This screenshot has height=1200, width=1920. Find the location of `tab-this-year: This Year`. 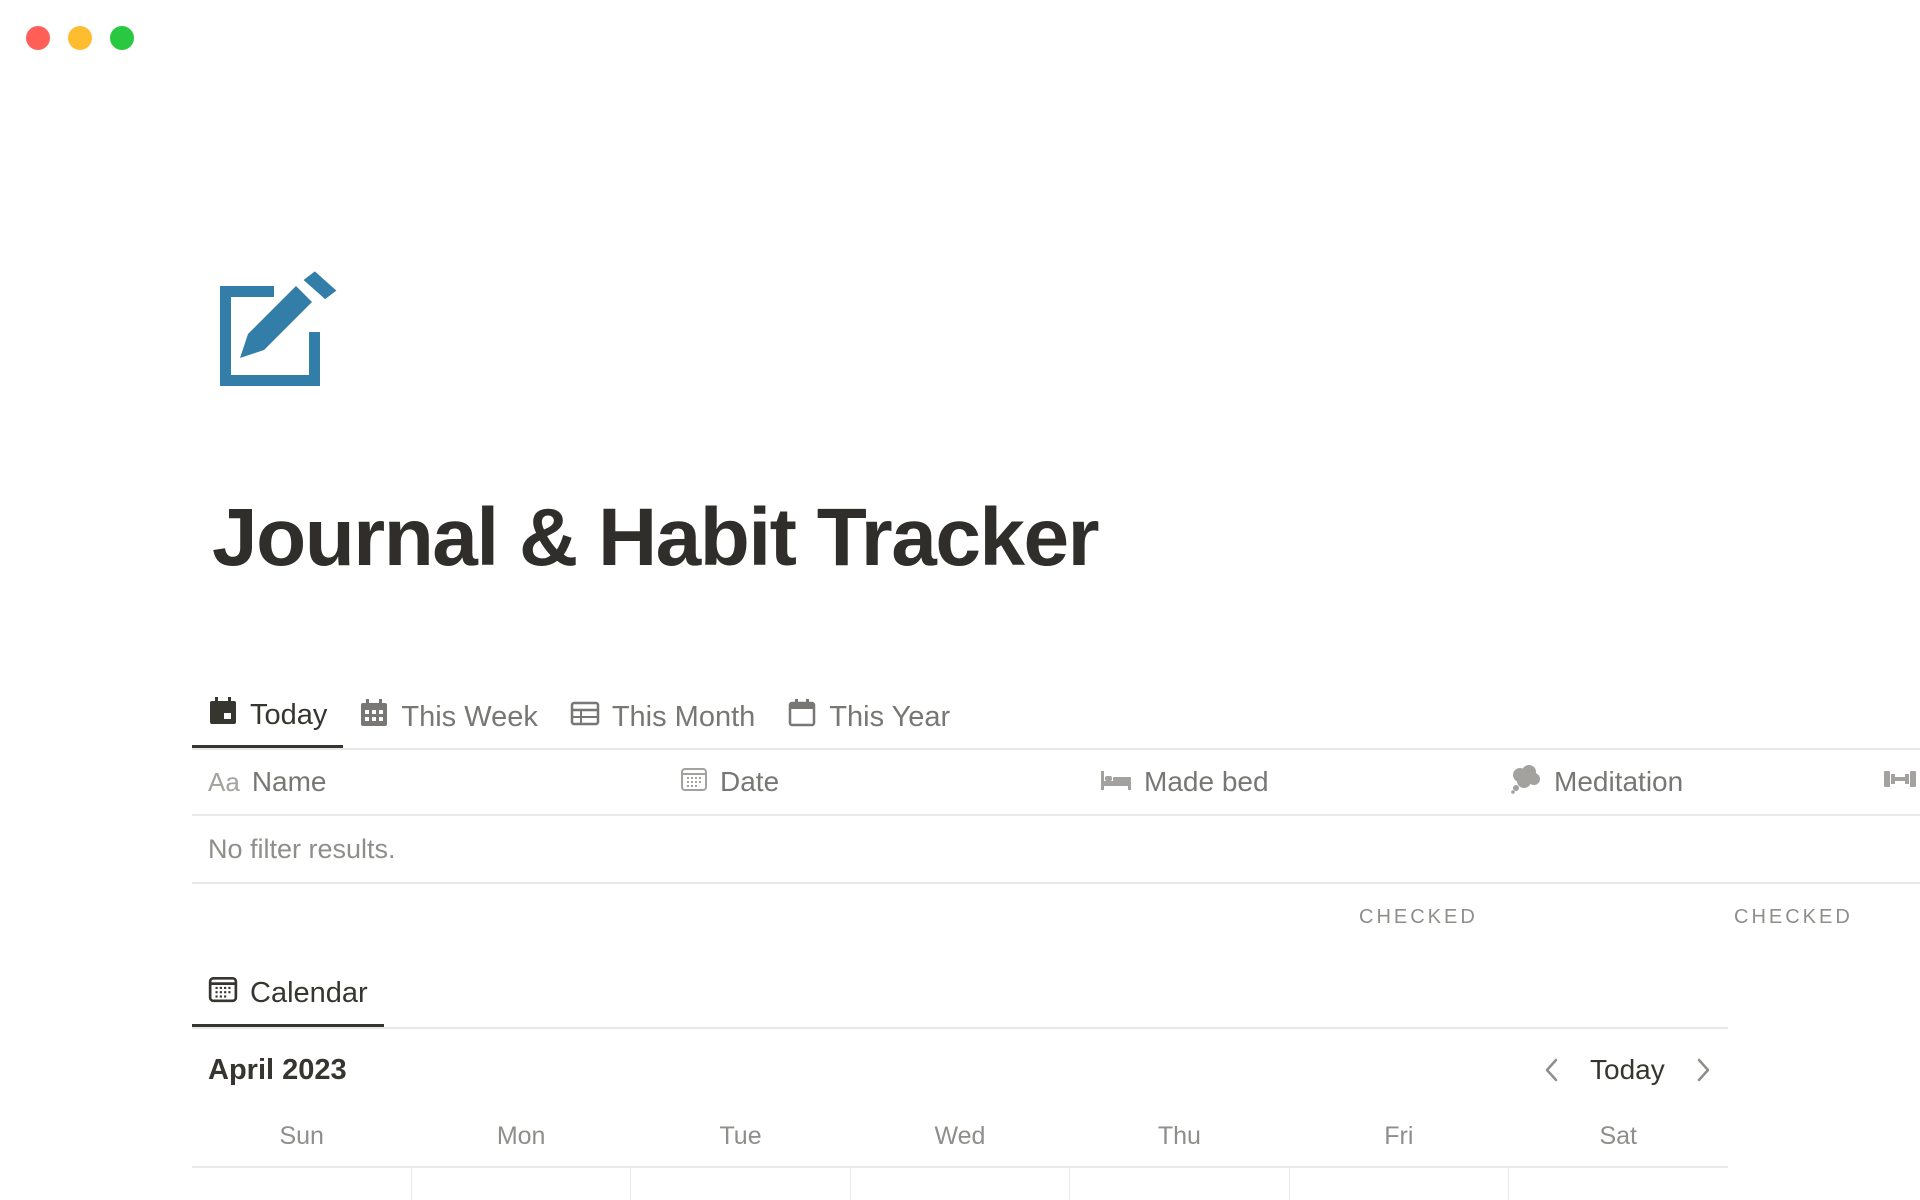

tab-this-year: This Year is located at coordinates (868, 717).